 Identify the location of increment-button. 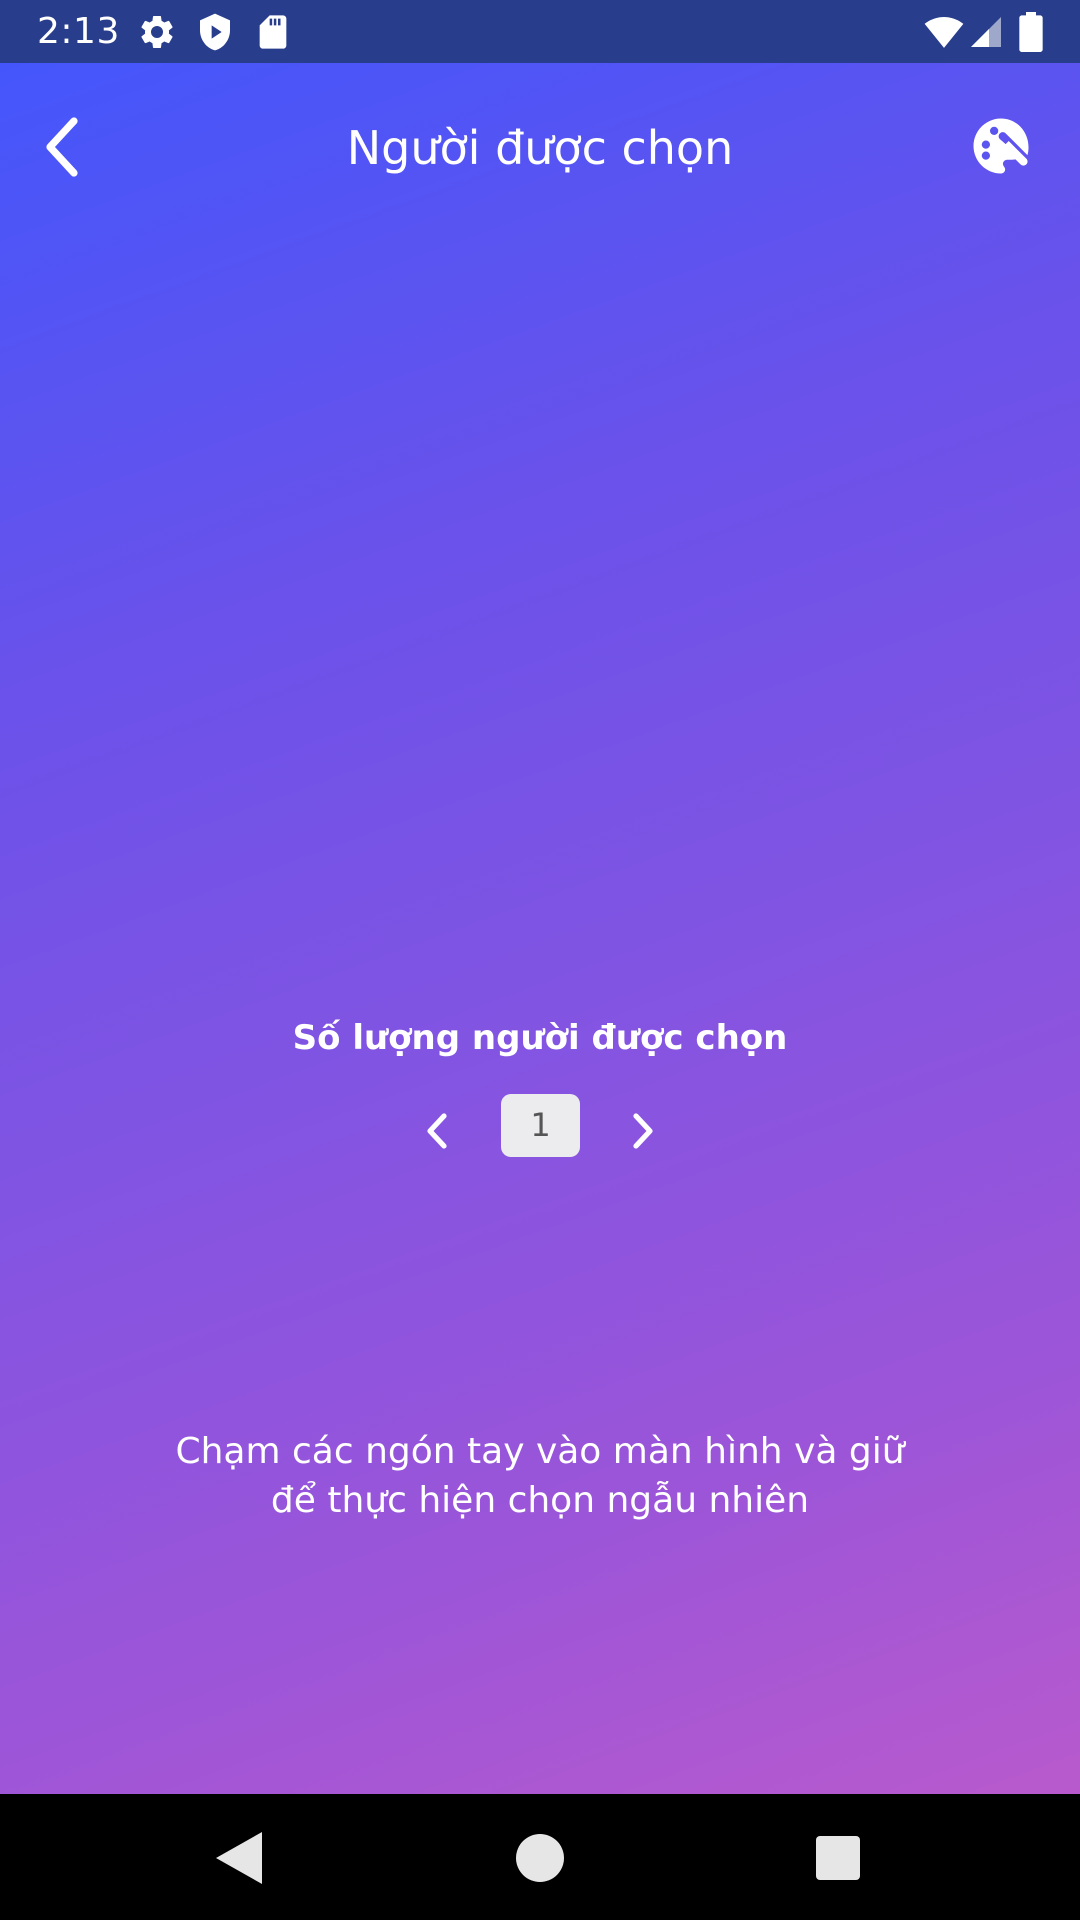
(642, 1131).